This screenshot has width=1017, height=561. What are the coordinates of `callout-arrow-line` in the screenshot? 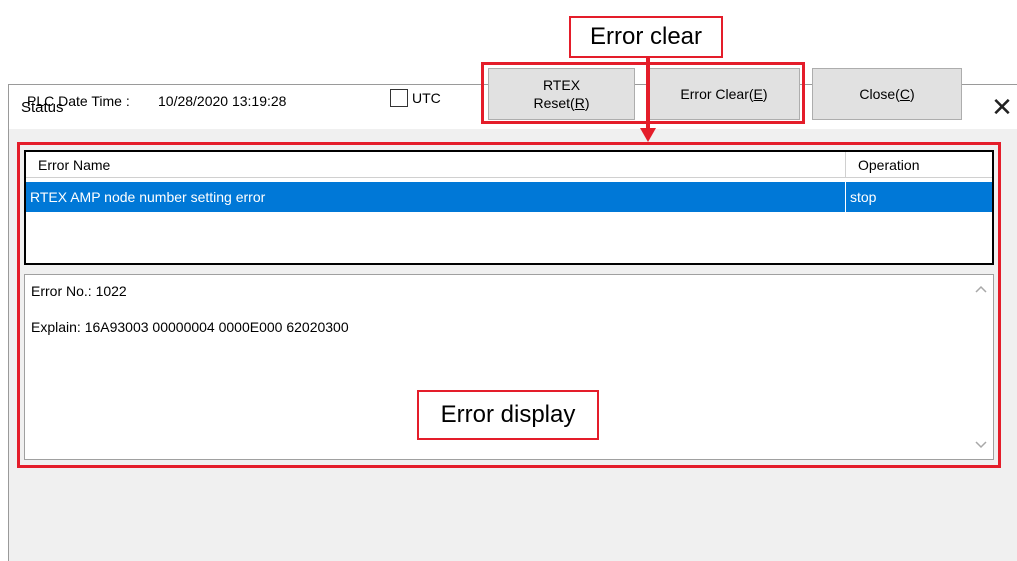 It's located at (648, 94).